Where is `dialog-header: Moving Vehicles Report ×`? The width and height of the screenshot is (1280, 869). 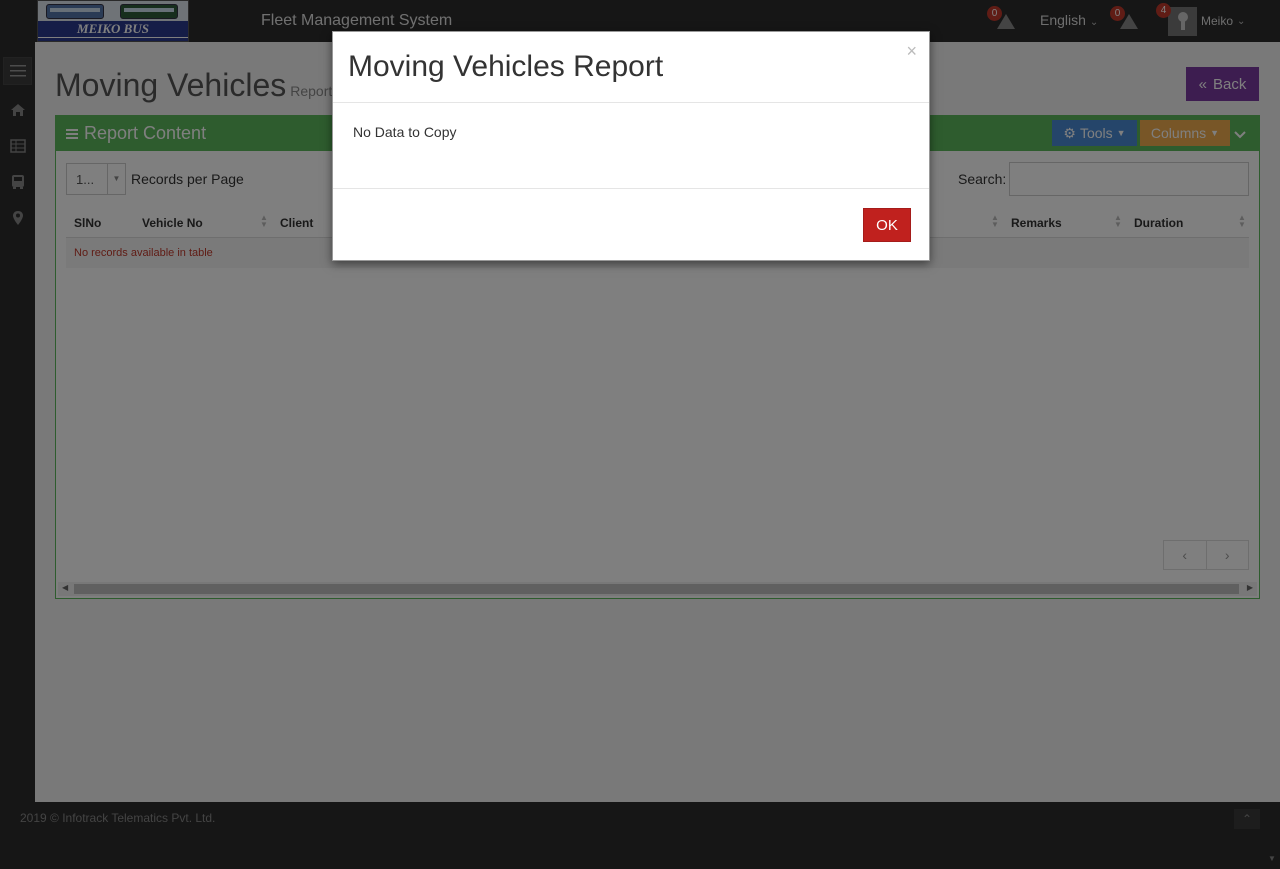 dialog-header: Moving Vehicles Report × is located at coordinates (631, 67).